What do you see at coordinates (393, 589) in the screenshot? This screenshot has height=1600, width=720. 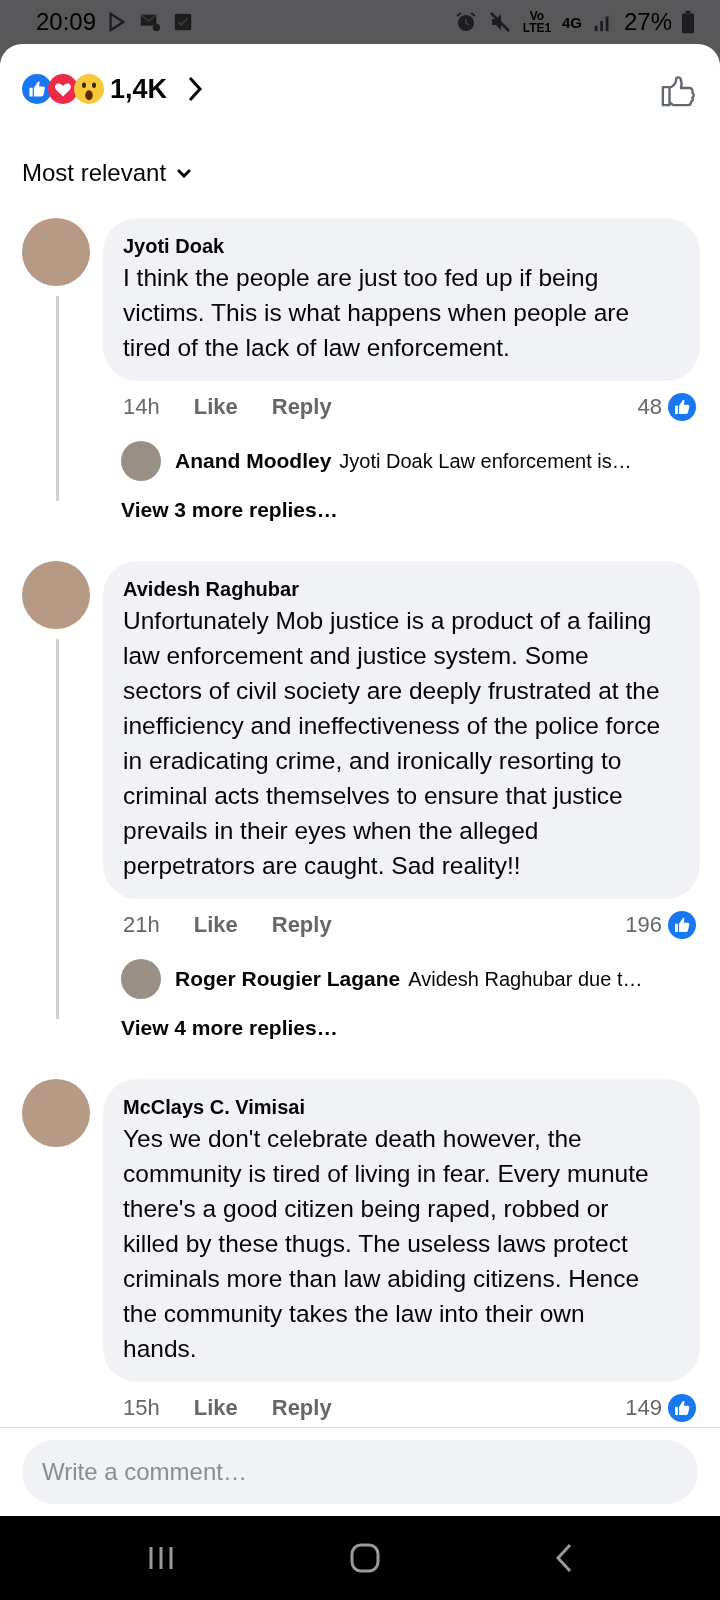 I see `author-name: Avidesh Raghubar` at bounding box center [393, 589].